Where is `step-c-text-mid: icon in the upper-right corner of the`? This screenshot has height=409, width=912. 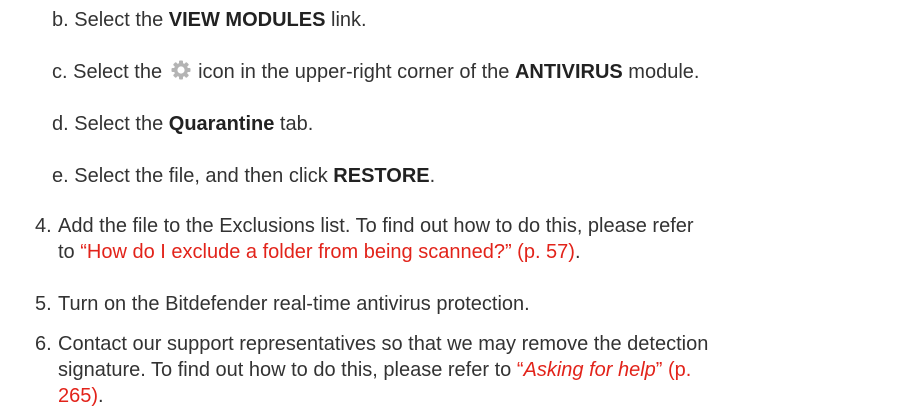
step-c-text-mid: icon in the upper-right corner of the is located at coordinates (354, 72).